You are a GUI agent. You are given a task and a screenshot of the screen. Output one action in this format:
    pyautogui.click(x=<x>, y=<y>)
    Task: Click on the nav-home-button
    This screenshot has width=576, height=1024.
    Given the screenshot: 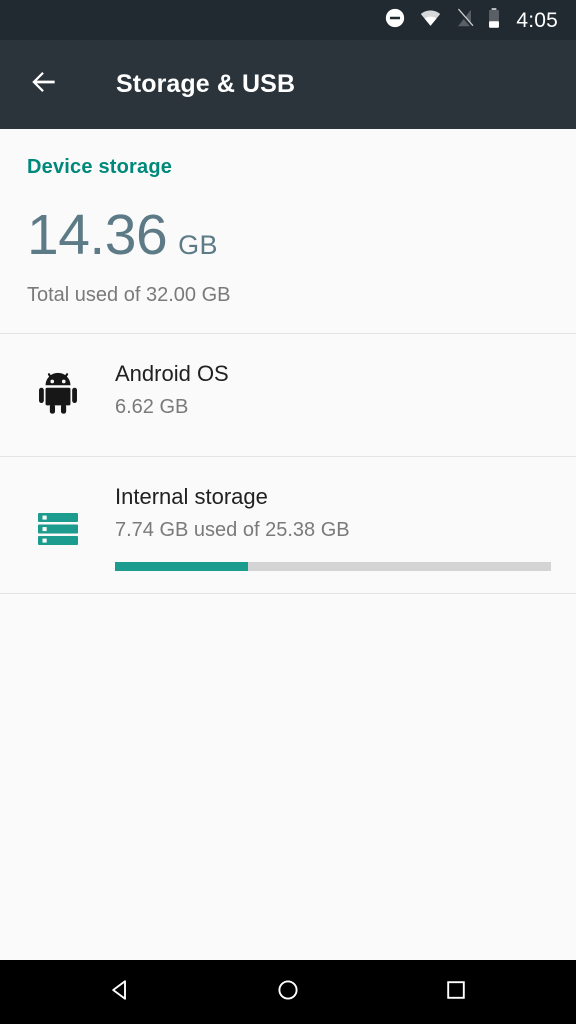 What is the action you would take?
    pyautogui.click(x=288, y=992)
    